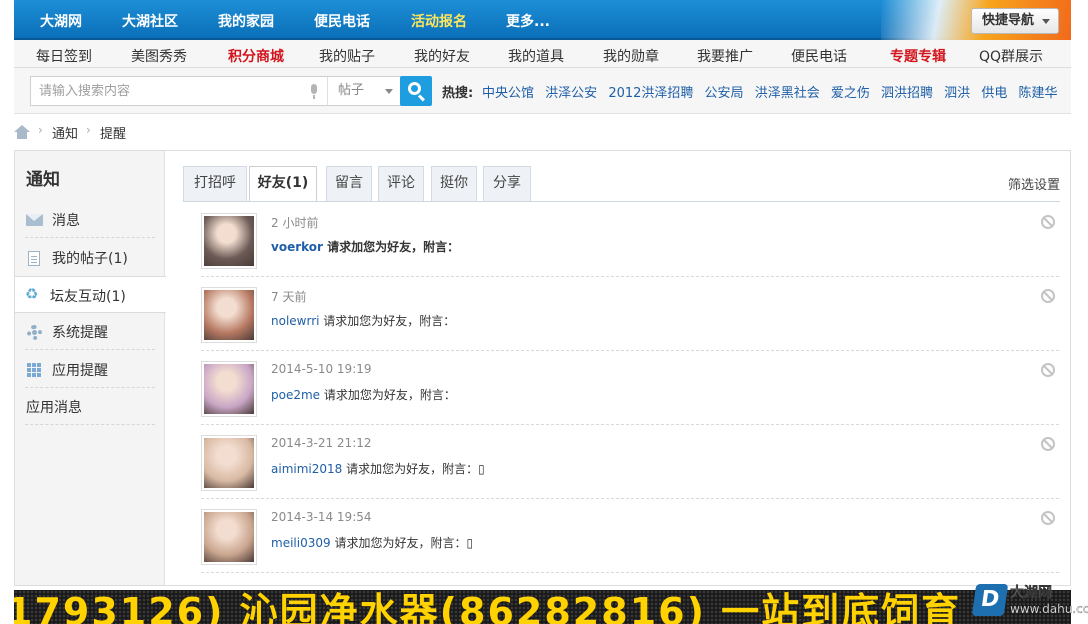  What do you see at coordinates (366, 91) in the screenshot?
I see `search-type-select: 帖子` at bounding box center [366, 91].